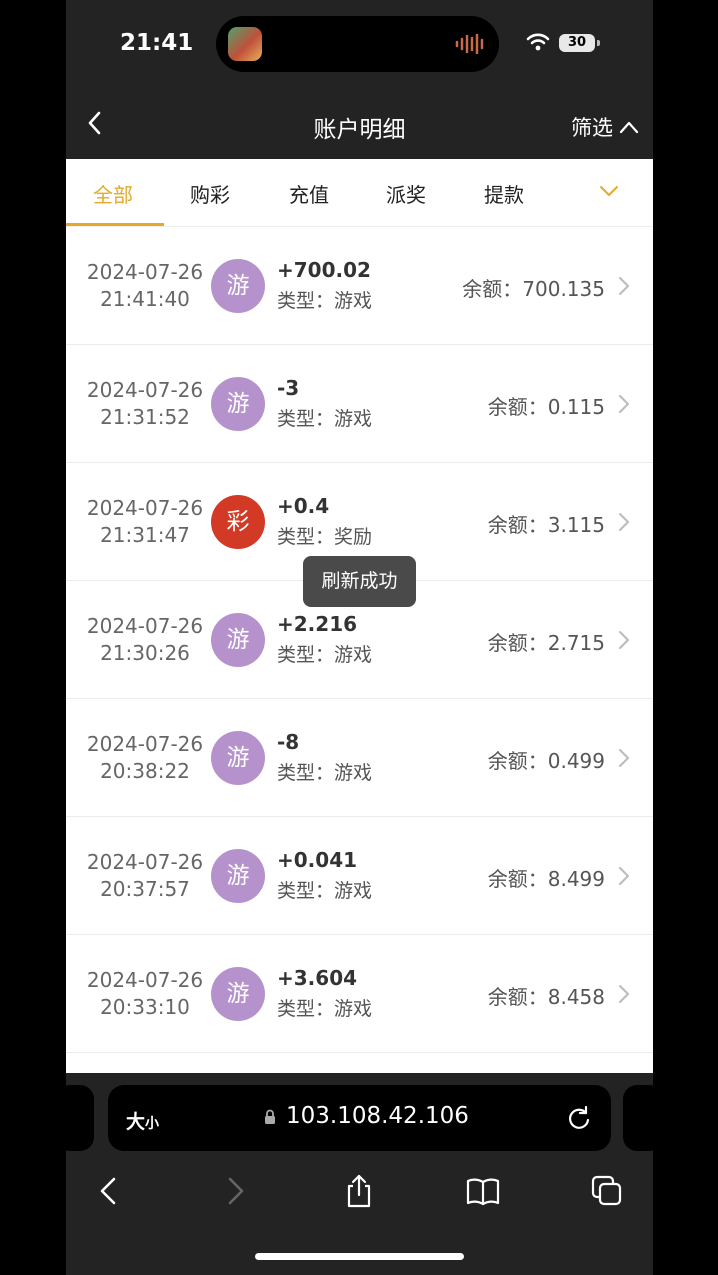 This screenshot has width=718, height=1275. Describe the element at coordinates (533, 289) in the screenshot. I see `record-balance: 余额：700.135` at that location.